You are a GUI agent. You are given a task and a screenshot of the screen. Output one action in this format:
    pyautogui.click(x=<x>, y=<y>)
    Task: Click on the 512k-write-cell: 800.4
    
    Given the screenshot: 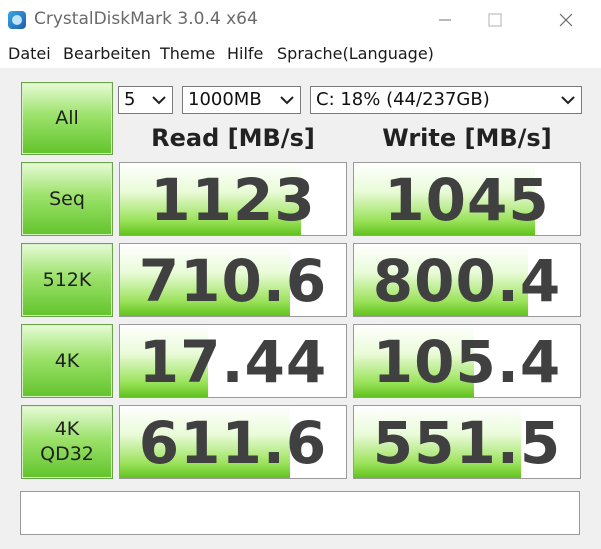 What is the action you would take?
    pyautogui.click(x=467, y=280)
    